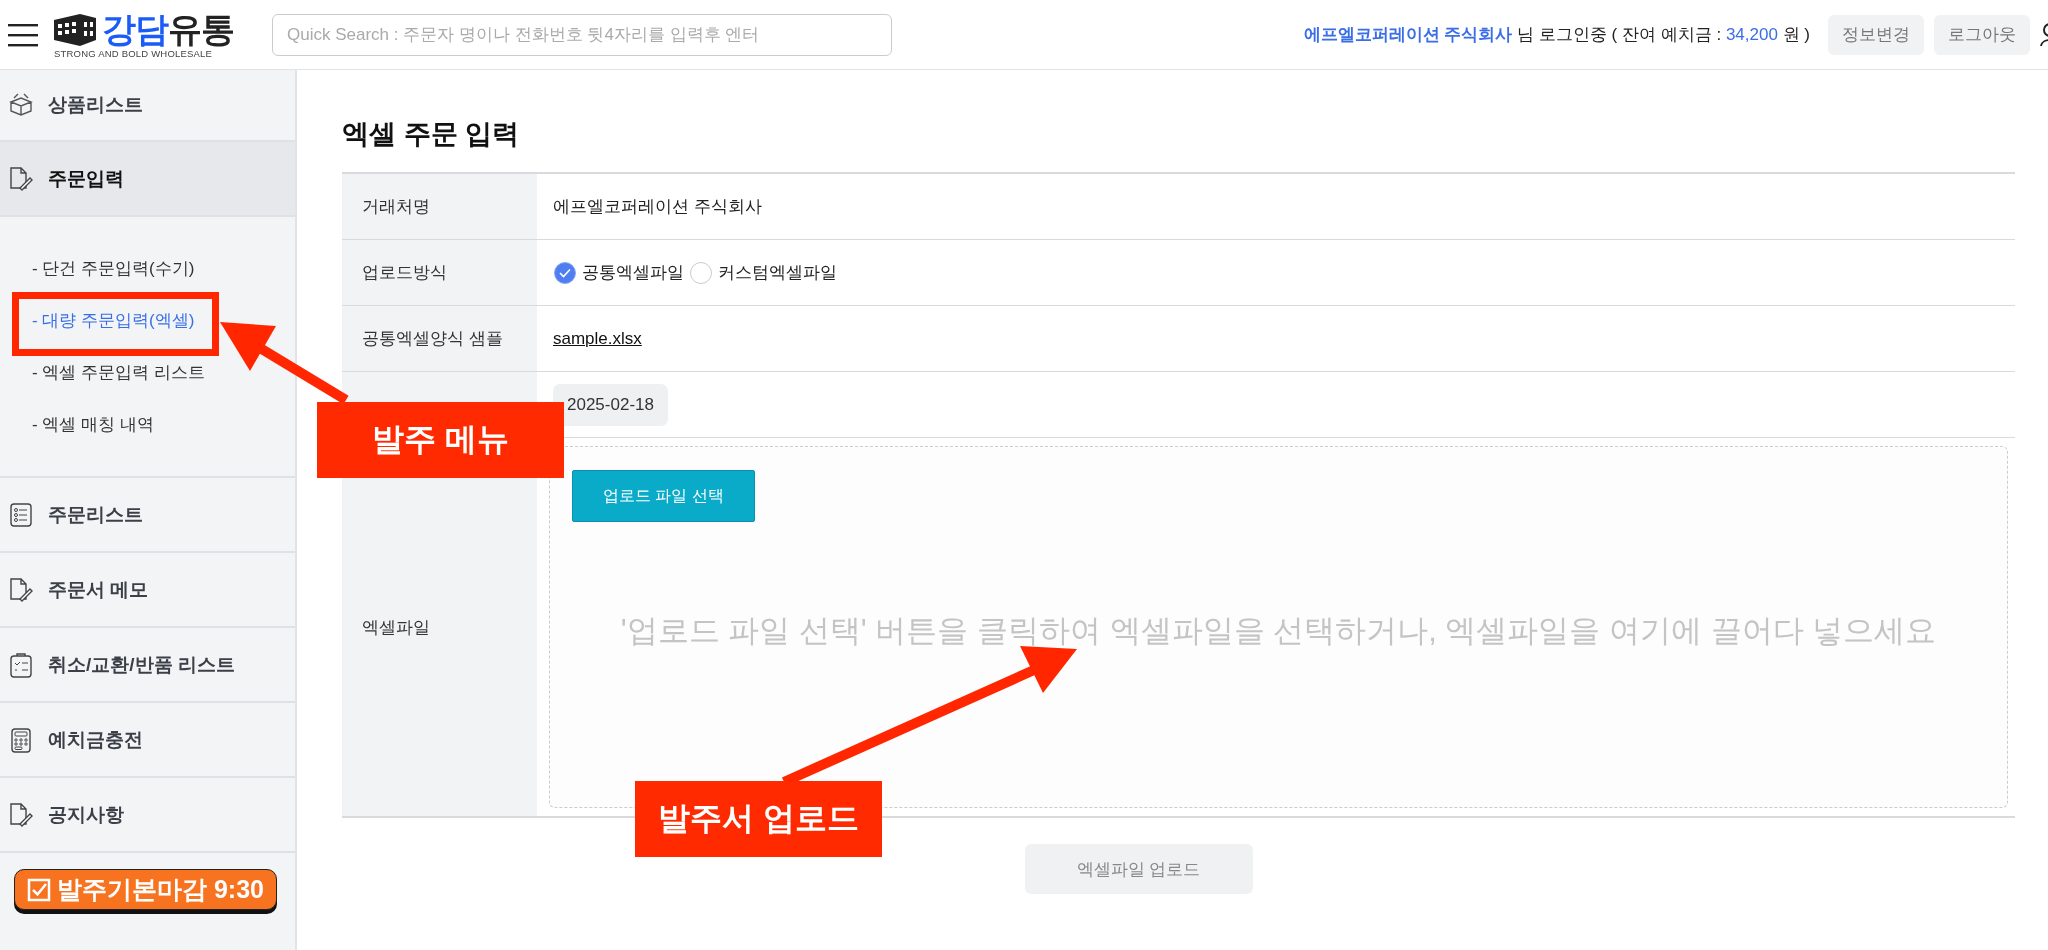  What do you see at coordinates (21, 514) in the screenshot?
I see `list-icon` at bounding box center [21, 514].